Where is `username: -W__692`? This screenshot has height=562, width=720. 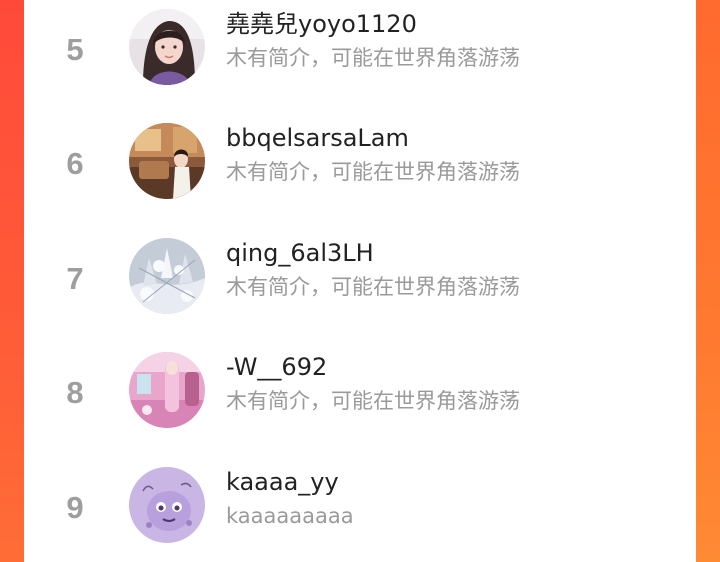 username: -W__692 is located at coordinates (276, 367).